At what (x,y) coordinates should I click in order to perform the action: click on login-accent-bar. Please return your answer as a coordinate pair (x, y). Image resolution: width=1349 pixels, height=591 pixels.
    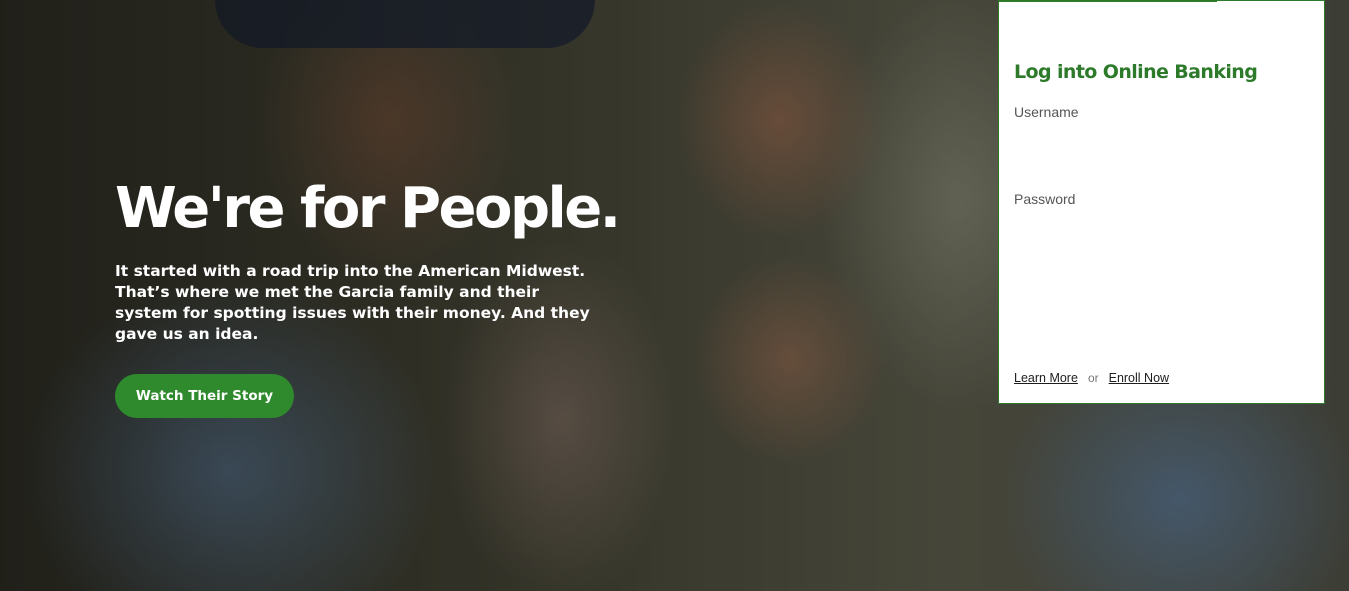
    Looking at the image, I should click on (1108, 1).